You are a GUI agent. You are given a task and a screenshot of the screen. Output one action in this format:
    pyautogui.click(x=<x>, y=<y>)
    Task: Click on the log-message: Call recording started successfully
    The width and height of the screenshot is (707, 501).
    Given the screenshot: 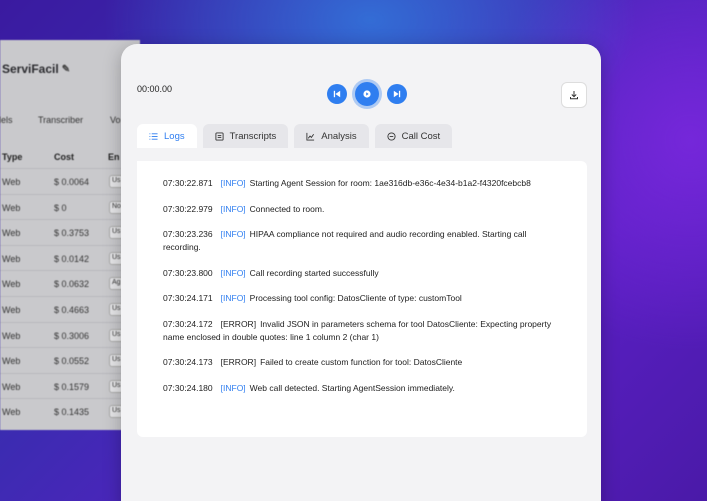 What is the action you would take?
    pyautogui.click(x=314, y=272)
    